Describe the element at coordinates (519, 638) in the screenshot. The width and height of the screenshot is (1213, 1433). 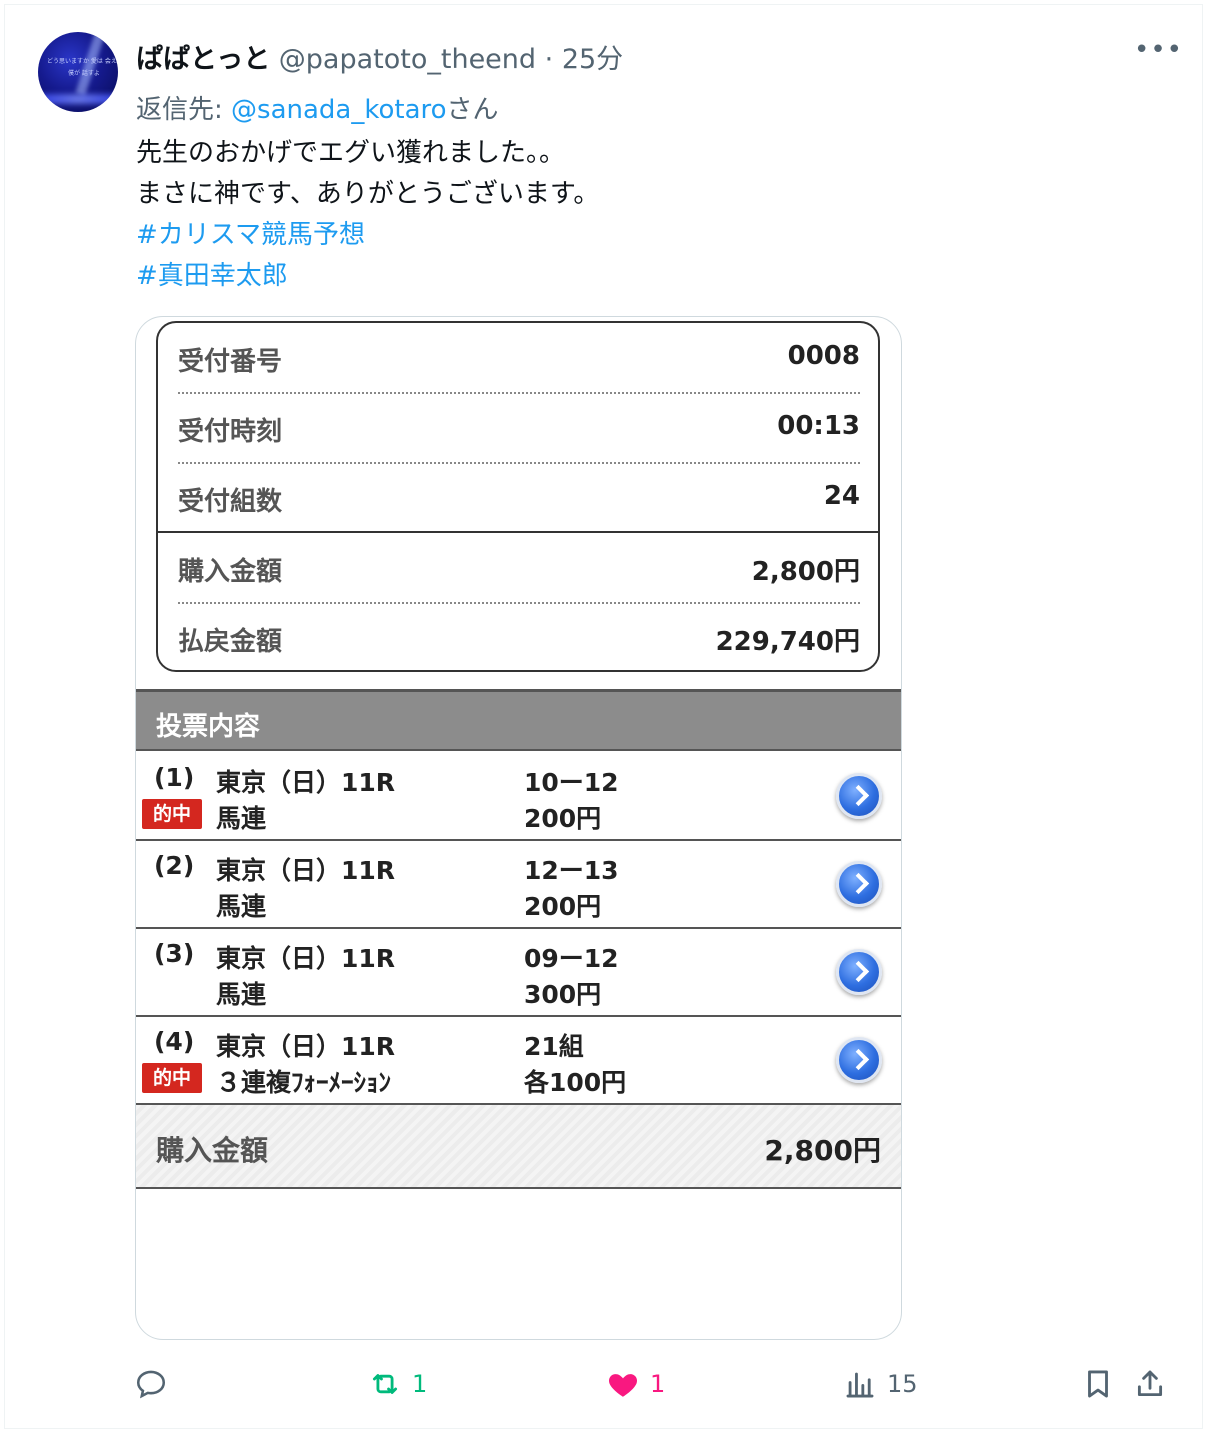
I see `receipt-row: 払戻金額 229,740円` at that location.